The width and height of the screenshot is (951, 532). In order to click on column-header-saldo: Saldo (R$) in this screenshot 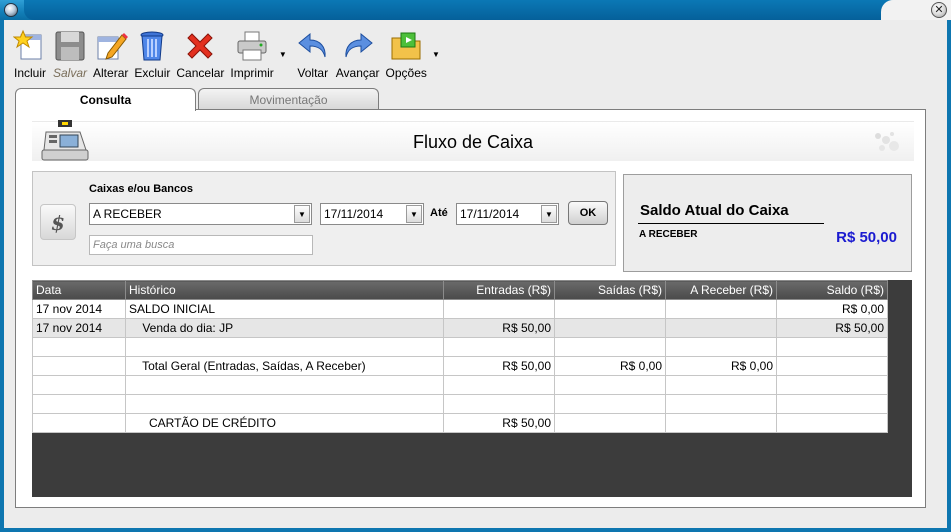, I will do `click(832, 290)`.